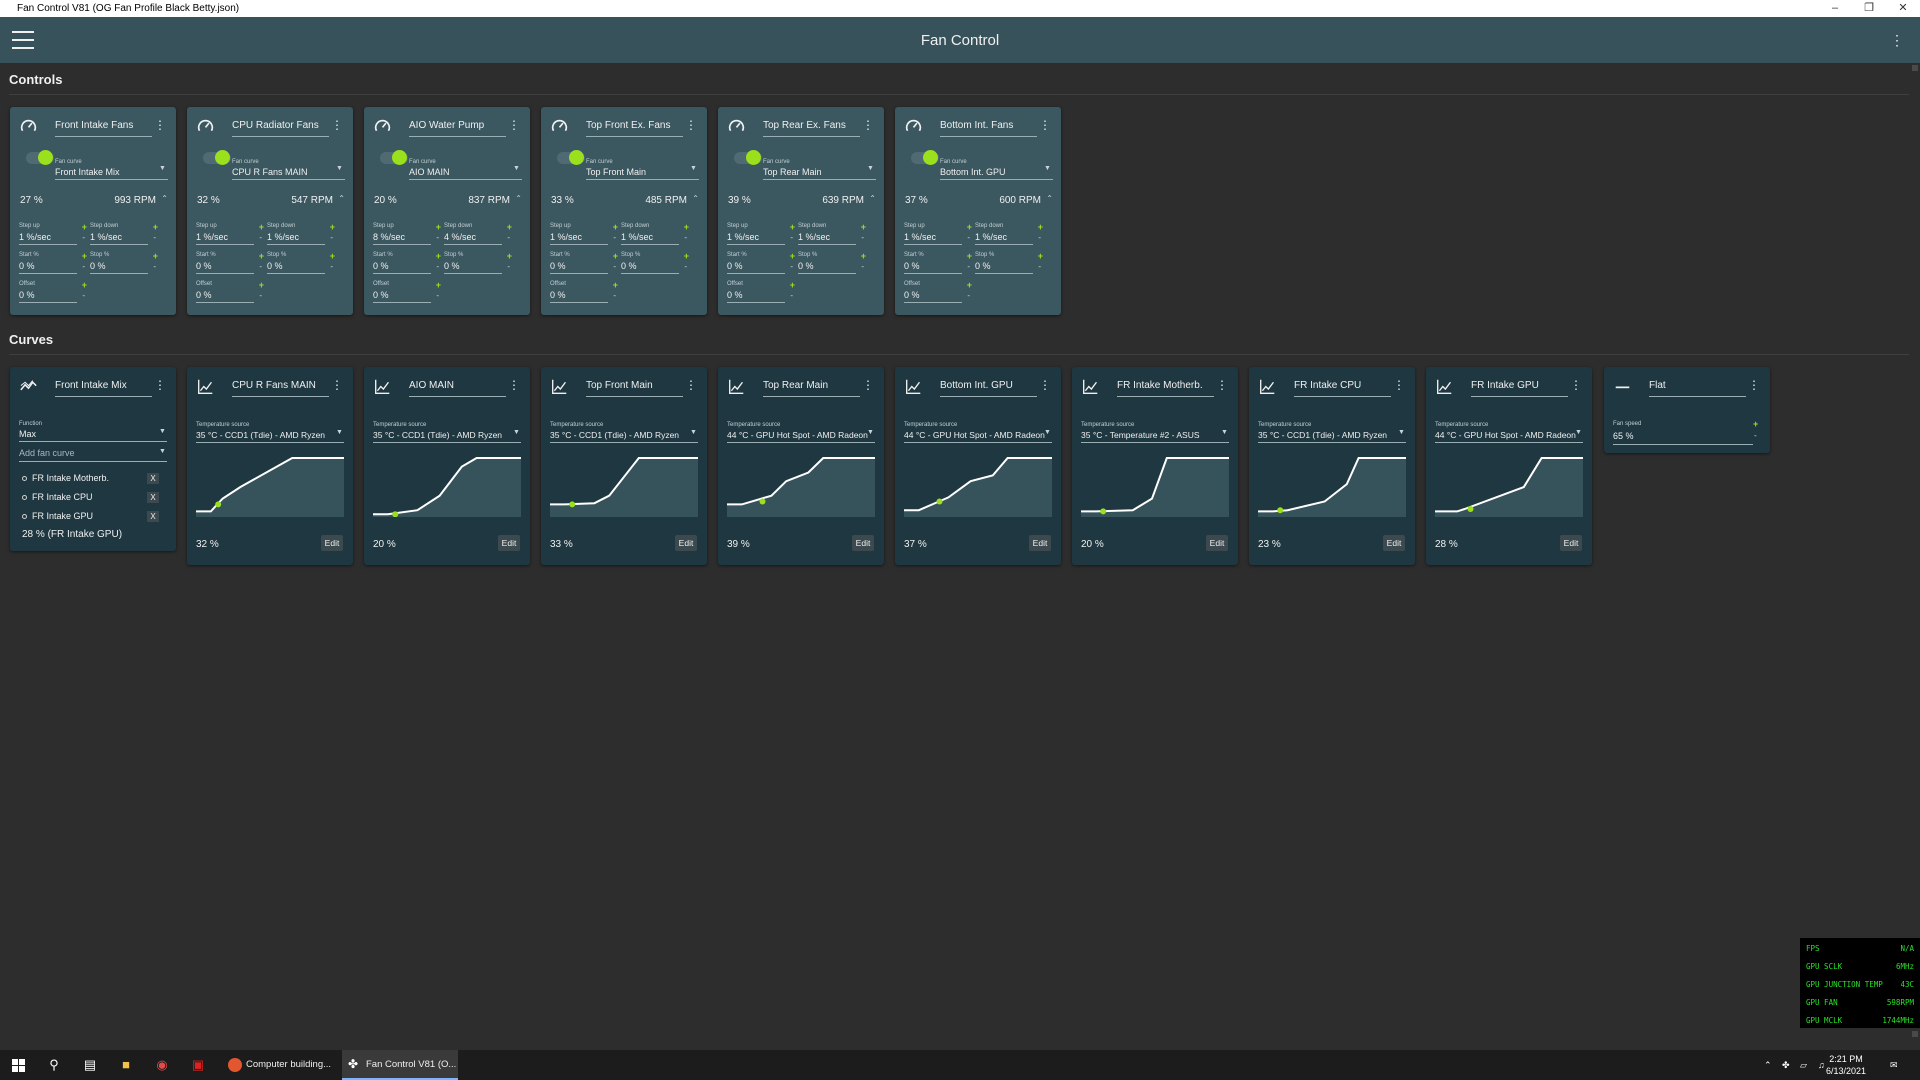 Image resolution: width=1920 pixels, height=1080 pixels. Describe the element at coordinates (1155, 435) in the screenshot. I see `temperature-source-select: 35 °C - Temperature #2 - ASUS` at that location.